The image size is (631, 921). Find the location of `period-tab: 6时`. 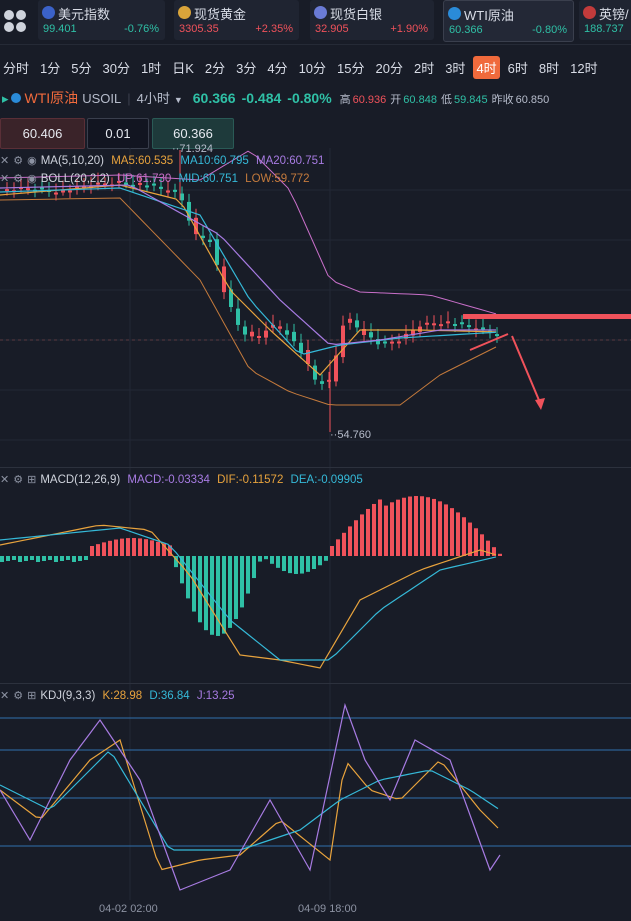

period-tab: 6时 is located at coordinates (518, 67).